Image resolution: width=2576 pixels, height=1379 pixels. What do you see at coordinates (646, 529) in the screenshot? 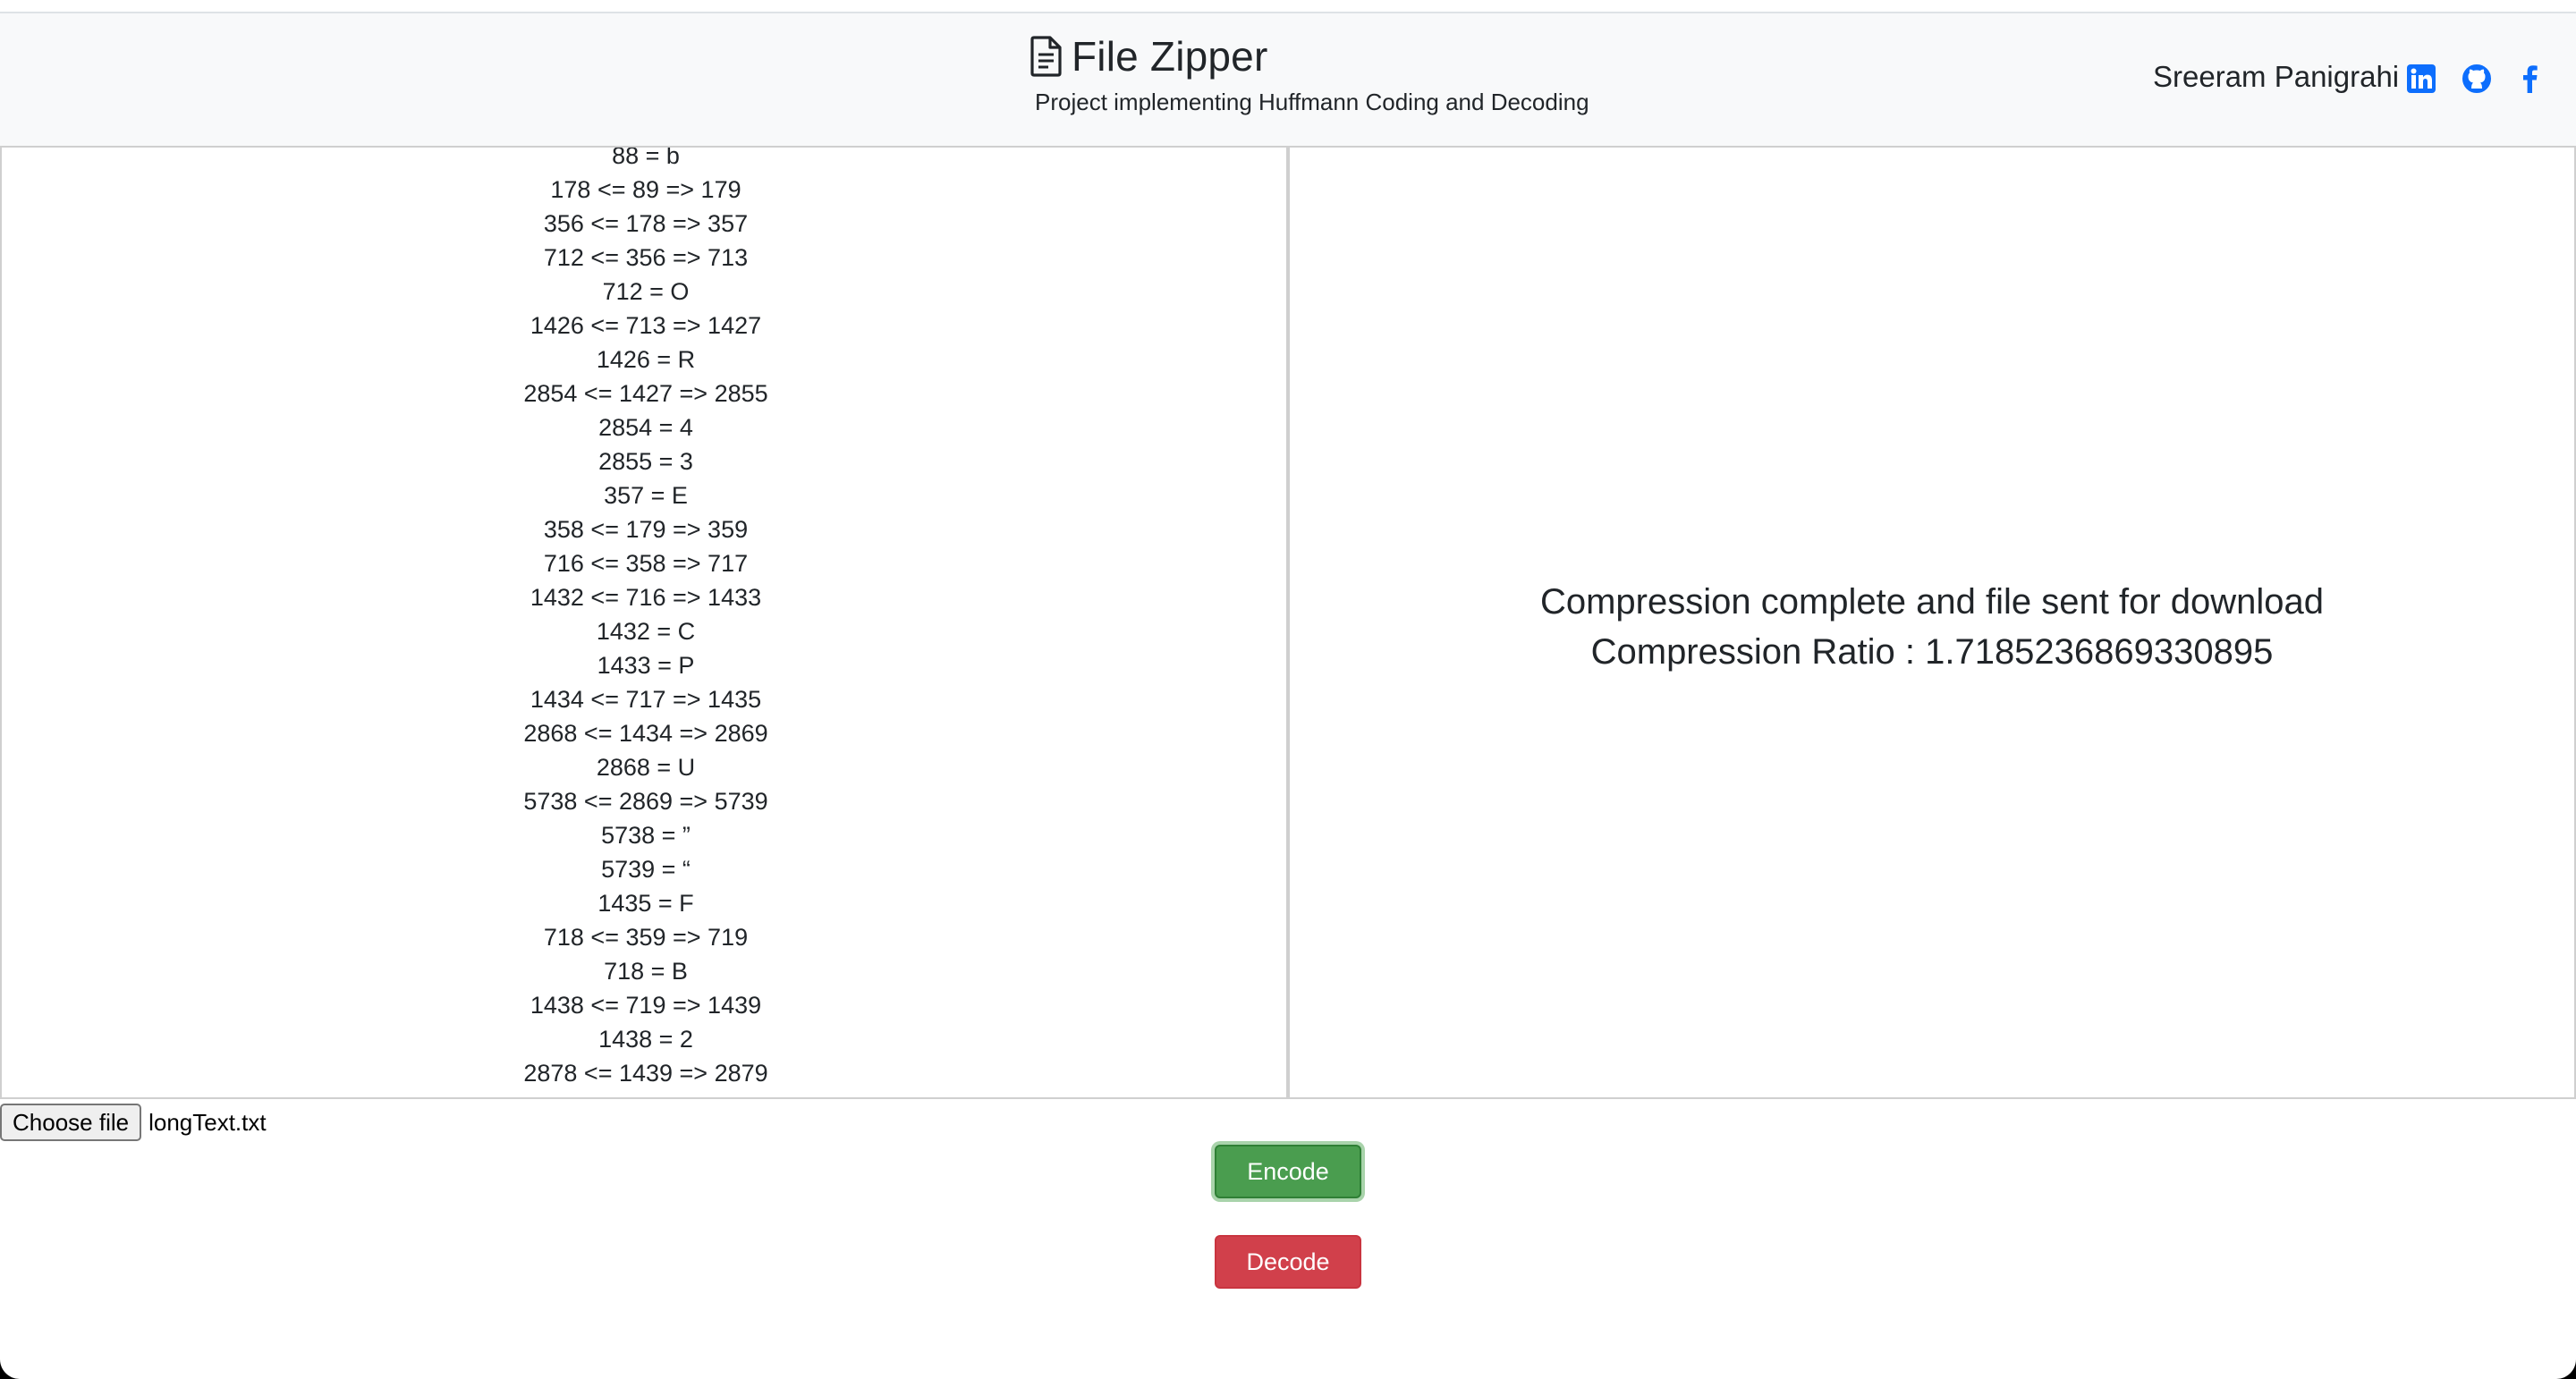
I see `tree-line: 358 <= 179 => 359` at bounding box center [646, 529].